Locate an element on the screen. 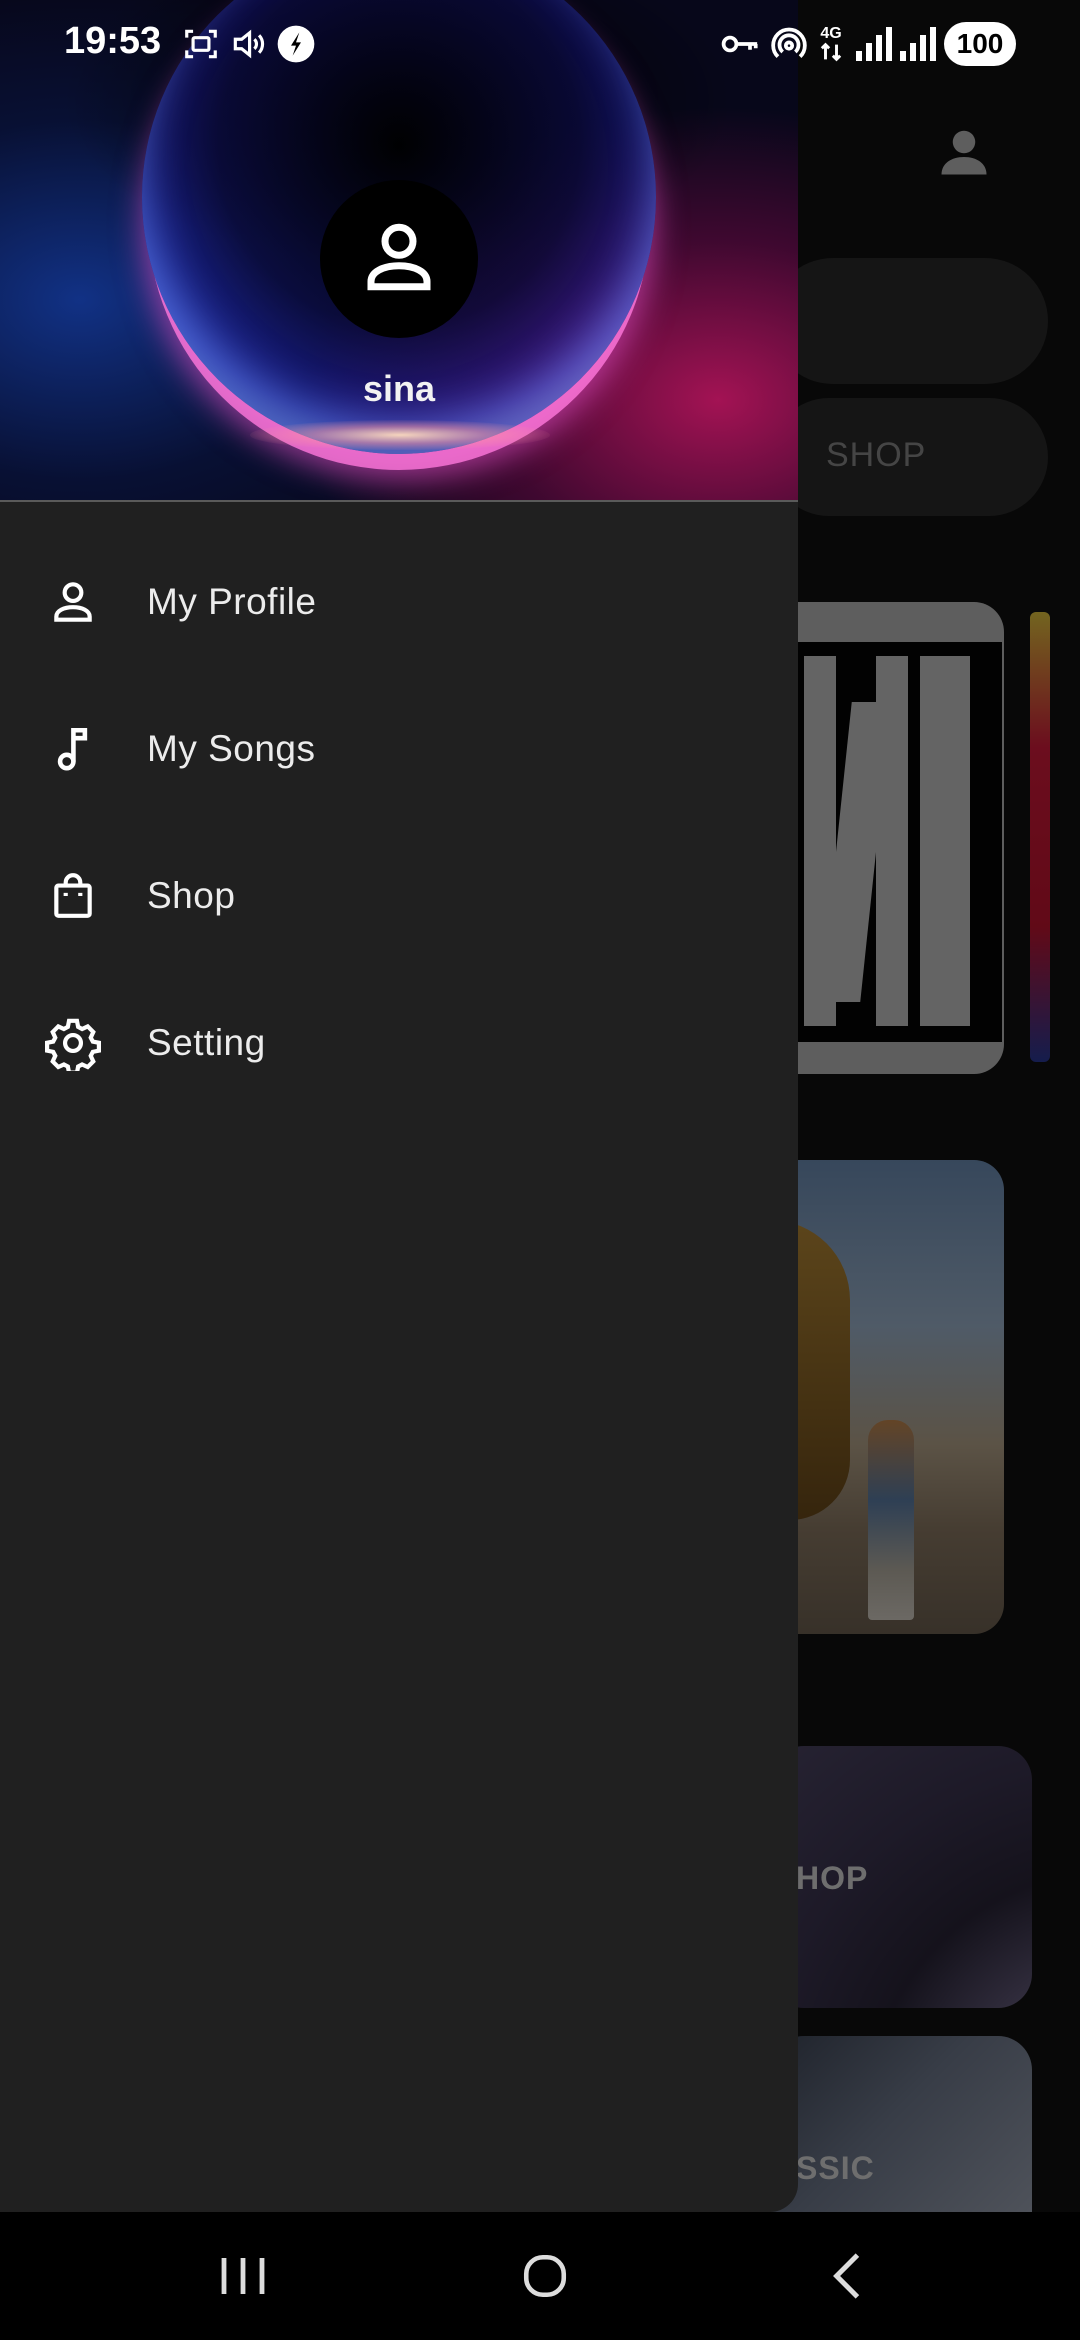  menu-item-shop: Shop is located at coordinates (399, 895).